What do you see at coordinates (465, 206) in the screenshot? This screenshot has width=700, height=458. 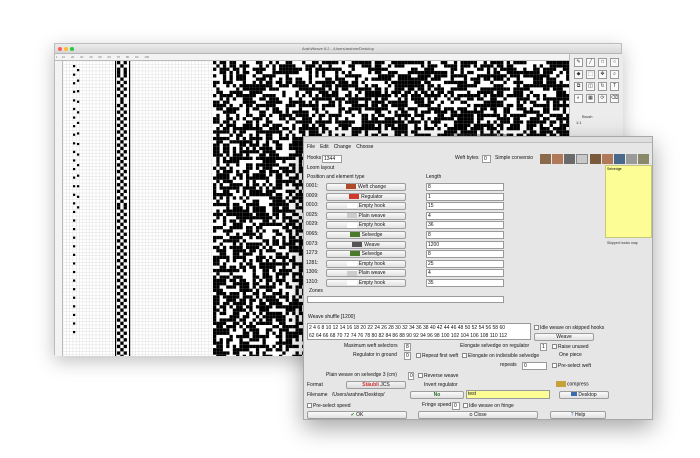 I see `length-input: 15` at bounding box center [465, 206].